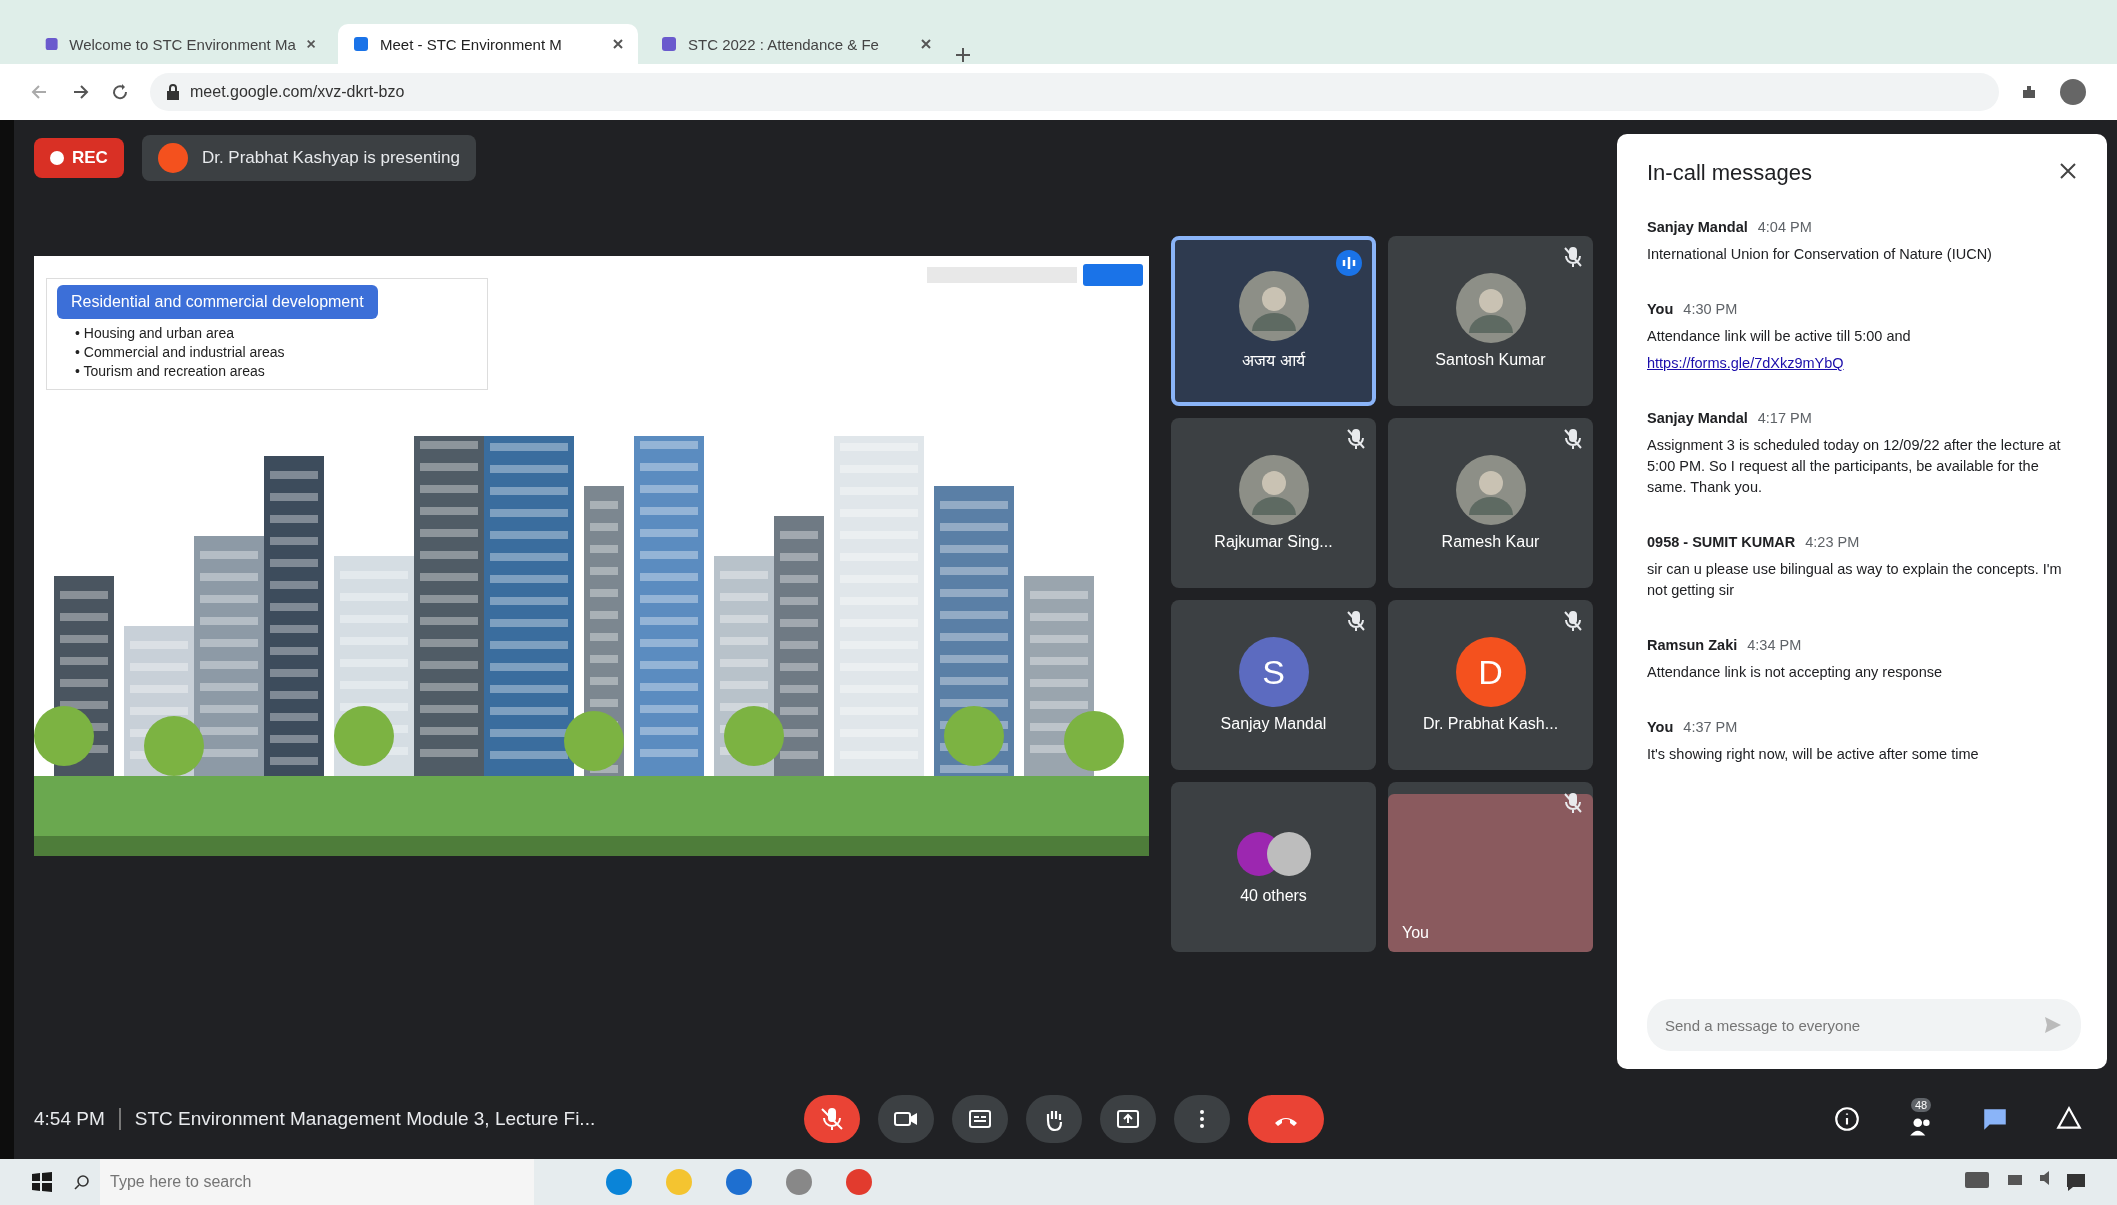  What do you see at coordinates (1113, 275) in the screenshot?
I see `search-button-icon` at bounding box center [1113, 275].